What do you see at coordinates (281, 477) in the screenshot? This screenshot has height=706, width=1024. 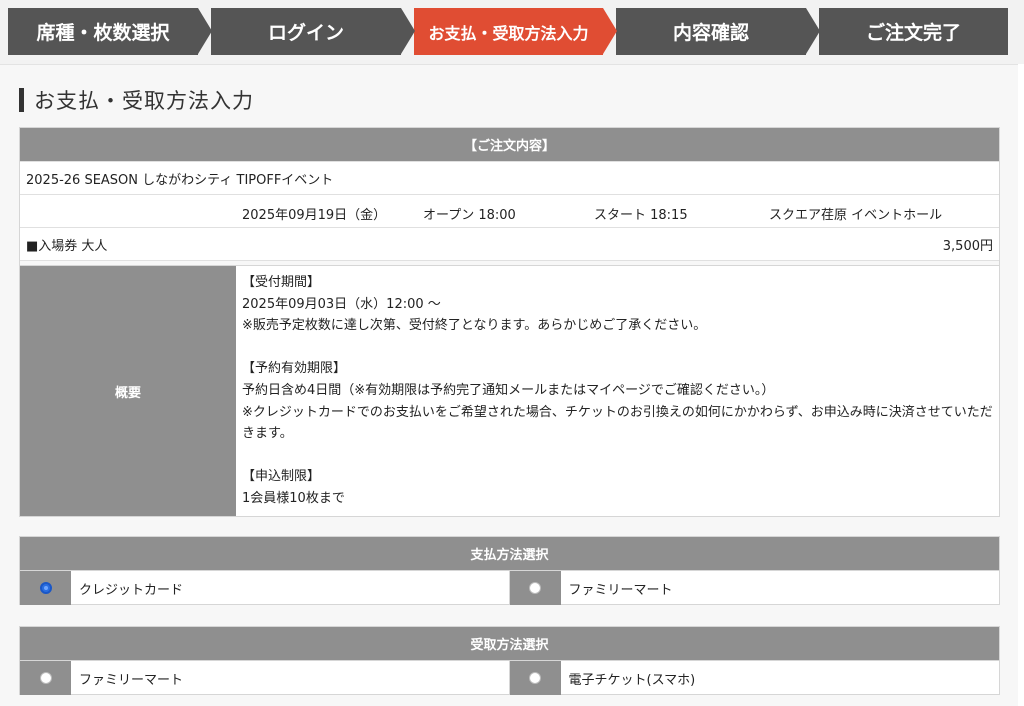 I see `overview-line: 【申込制限】` at bounding box center [281, 477].